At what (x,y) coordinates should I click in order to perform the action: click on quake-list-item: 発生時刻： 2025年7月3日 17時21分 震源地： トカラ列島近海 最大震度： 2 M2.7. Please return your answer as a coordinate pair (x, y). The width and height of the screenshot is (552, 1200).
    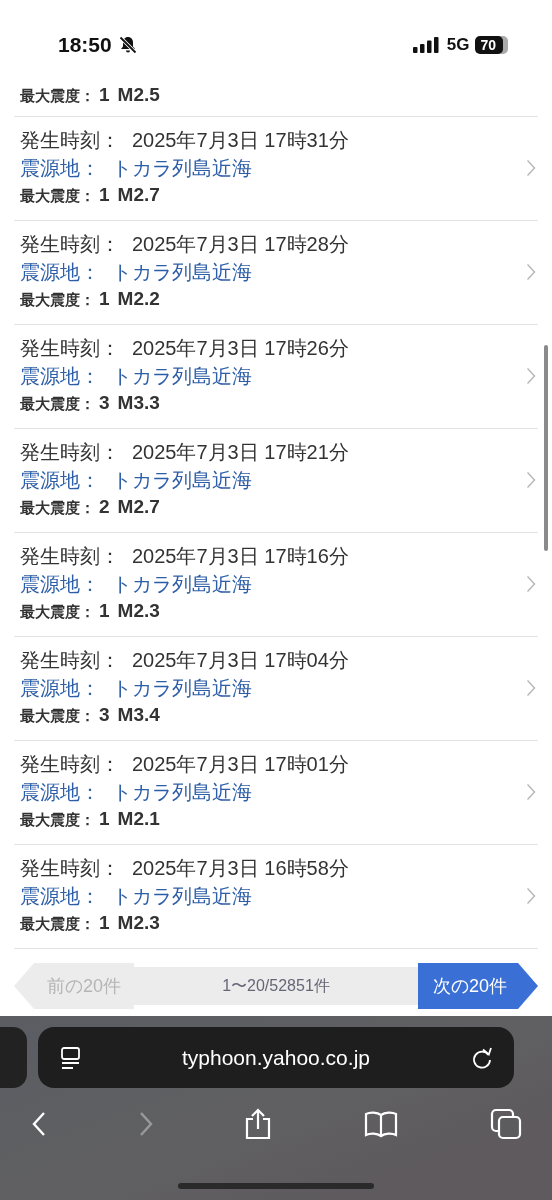
    Looking at the image, I should click on (276, 481).